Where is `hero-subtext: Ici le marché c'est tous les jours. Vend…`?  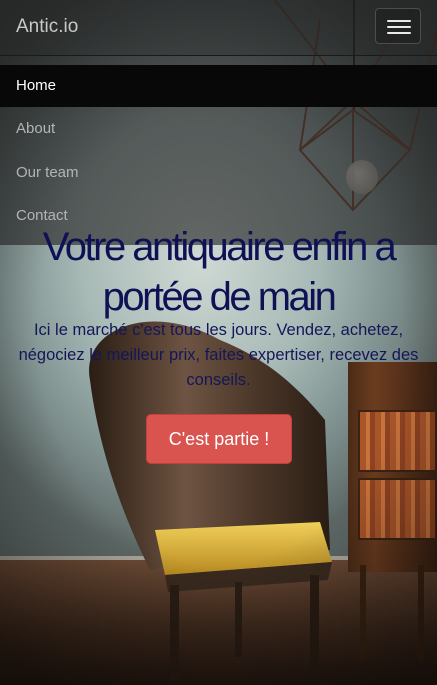
hero-subtext: Ici le marché c'est tous les jours. Vend… is located at coordinates (218, 355).